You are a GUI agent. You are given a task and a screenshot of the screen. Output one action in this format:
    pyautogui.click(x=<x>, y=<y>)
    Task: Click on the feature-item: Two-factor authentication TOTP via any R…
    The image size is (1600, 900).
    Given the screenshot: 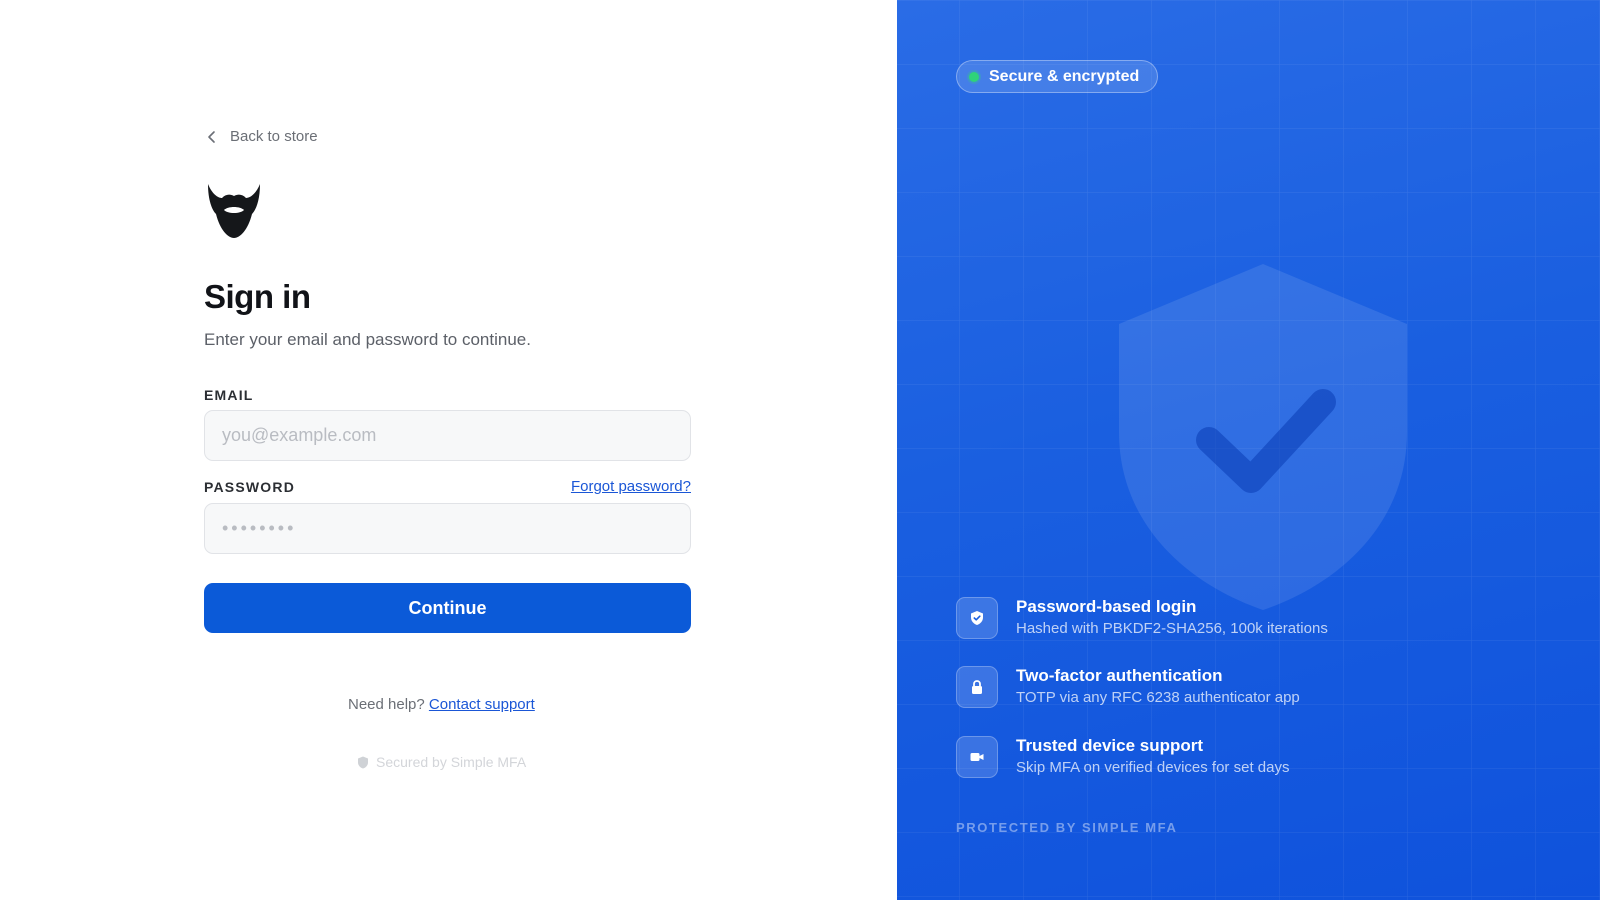 What is the action you would take?
    pyautogui.click(x=1128, y=688)
    